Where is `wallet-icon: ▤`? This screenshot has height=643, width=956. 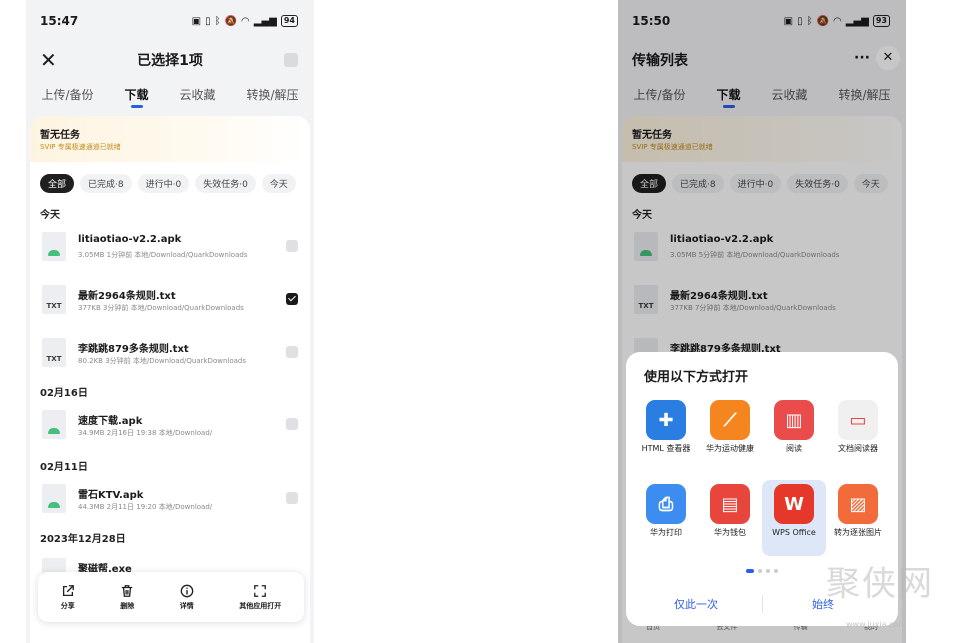
wallet-icon: ▤ is located at coordinates (730, 504).